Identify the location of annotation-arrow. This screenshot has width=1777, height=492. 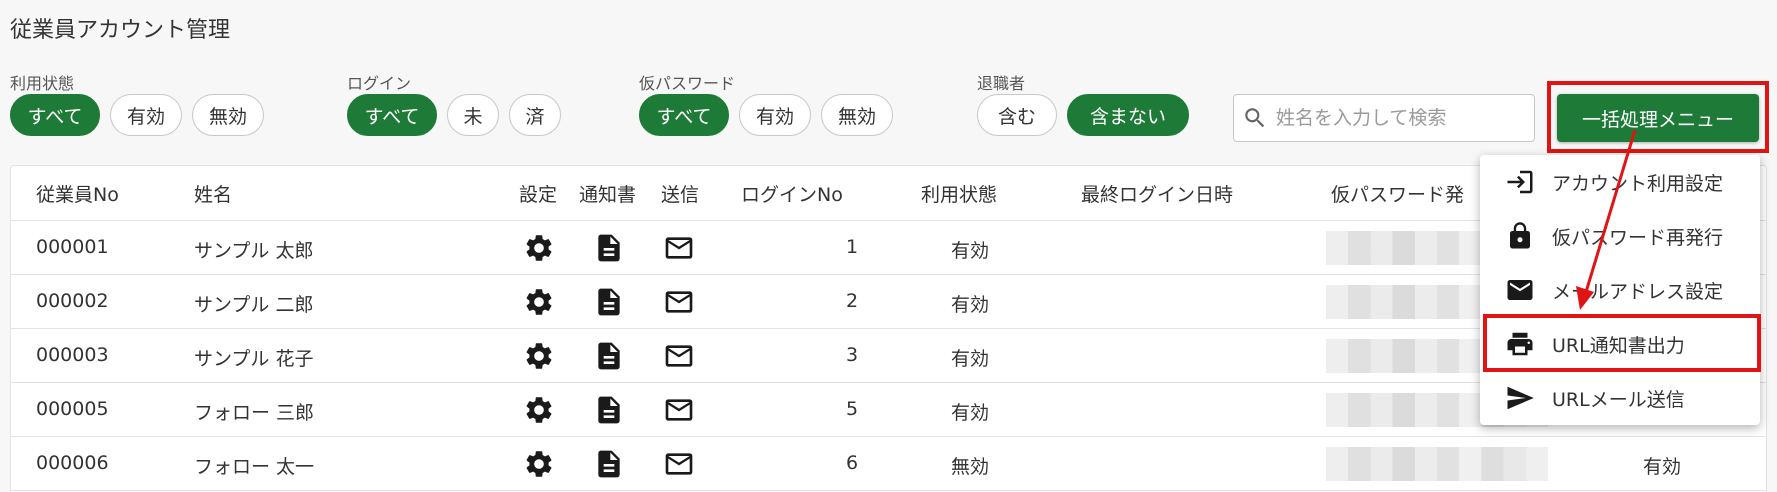
(1606, 219).